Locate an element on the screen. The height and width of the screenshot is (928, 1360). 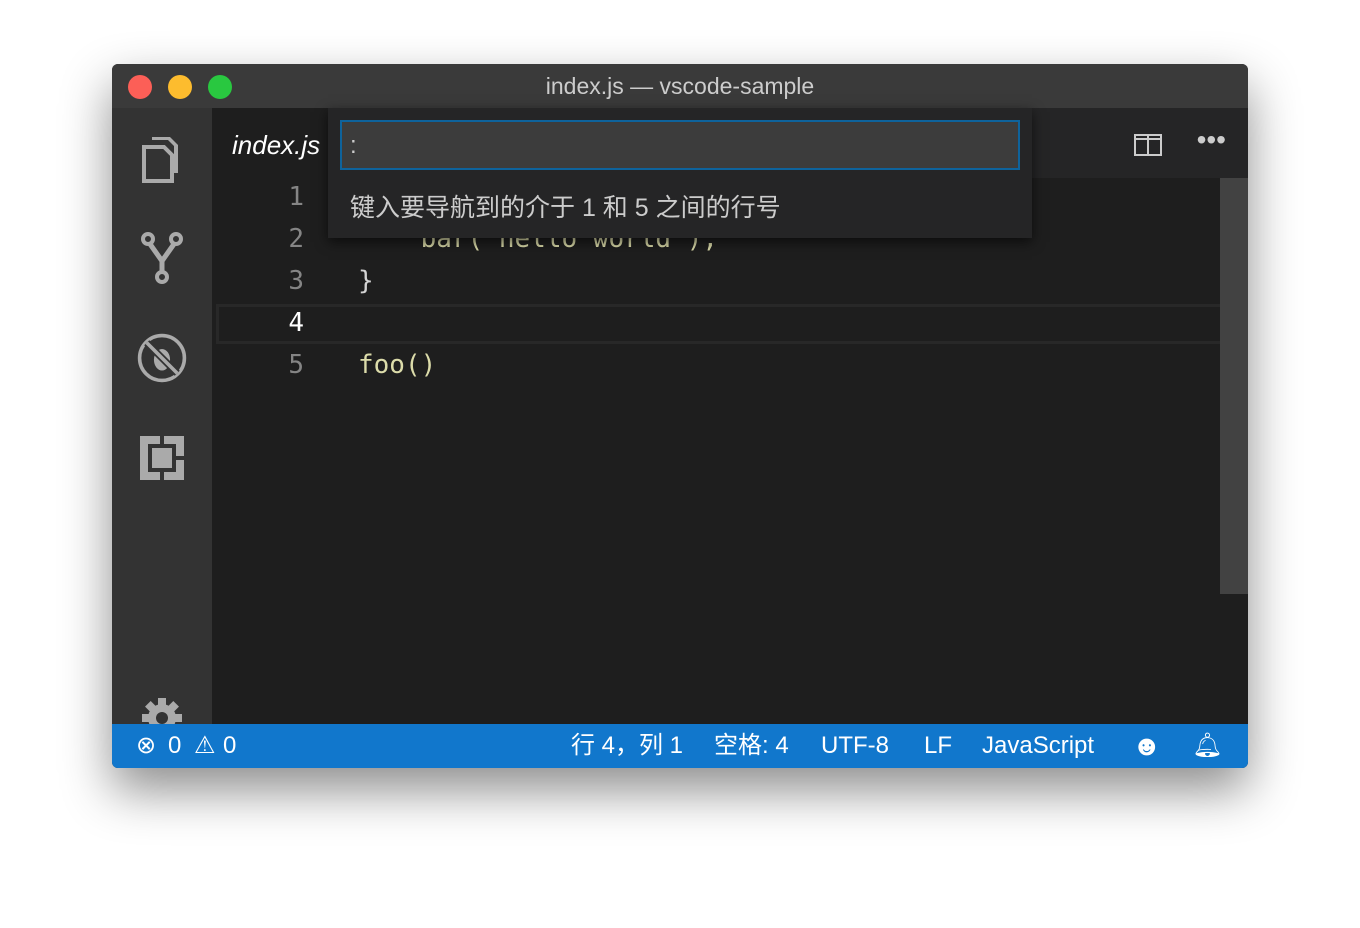
line-number: 1 is located at coordinates (296, 197).